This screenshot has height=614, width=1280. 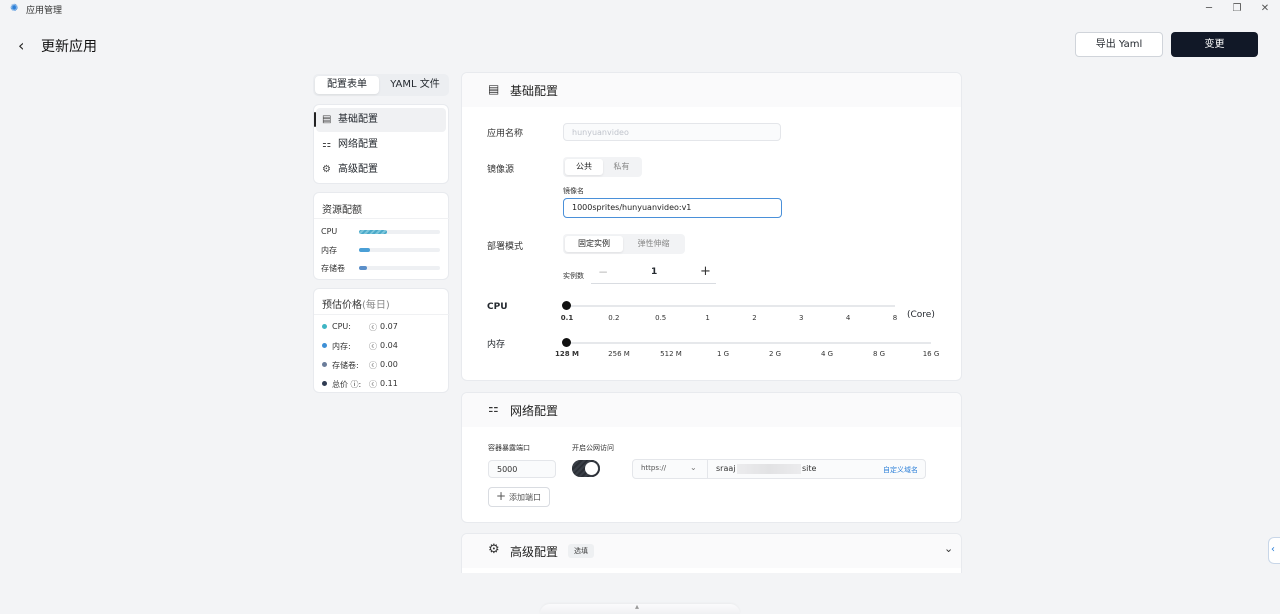 What do you see at coordinates (342, 305) in the screenshot?
I see `price-title: 预估价格` at bounding box center [342, 305].